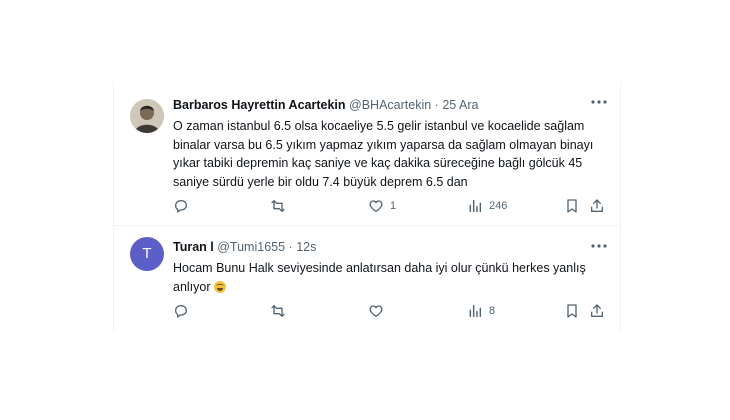 The width and height of the screenshot is (730, 420). I want to click on views-button: 8, so click(481, 311).